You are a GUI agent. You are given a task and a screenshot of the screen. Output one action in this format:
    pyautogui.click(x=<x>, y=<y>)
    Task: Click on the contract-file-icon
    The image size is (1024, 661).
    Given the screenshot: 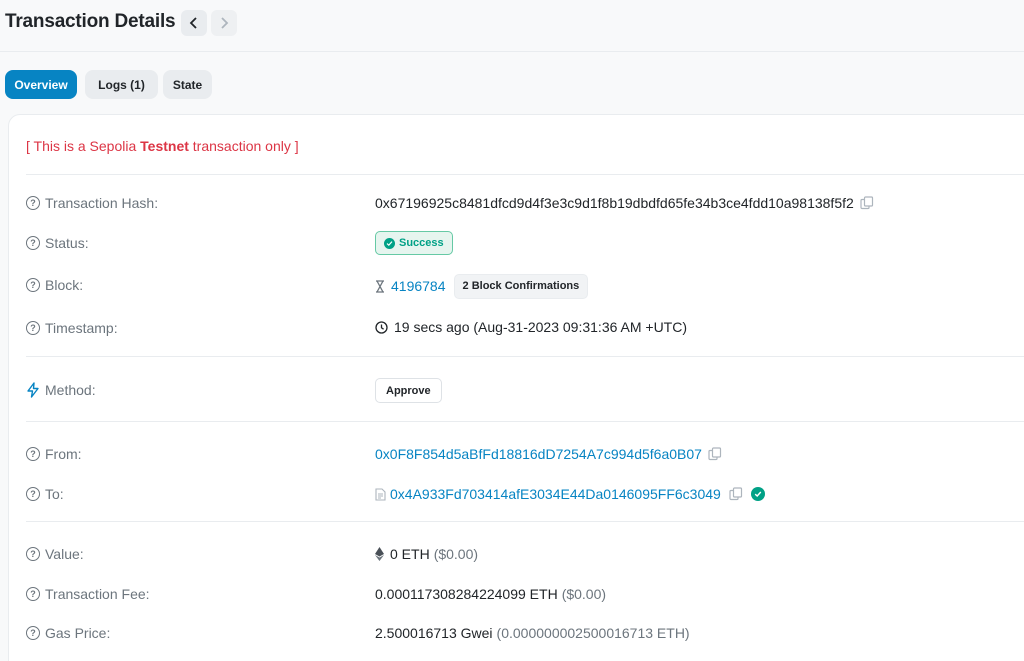 What is the action you would take?
    pyautogui.click(x=380, y=494)
    